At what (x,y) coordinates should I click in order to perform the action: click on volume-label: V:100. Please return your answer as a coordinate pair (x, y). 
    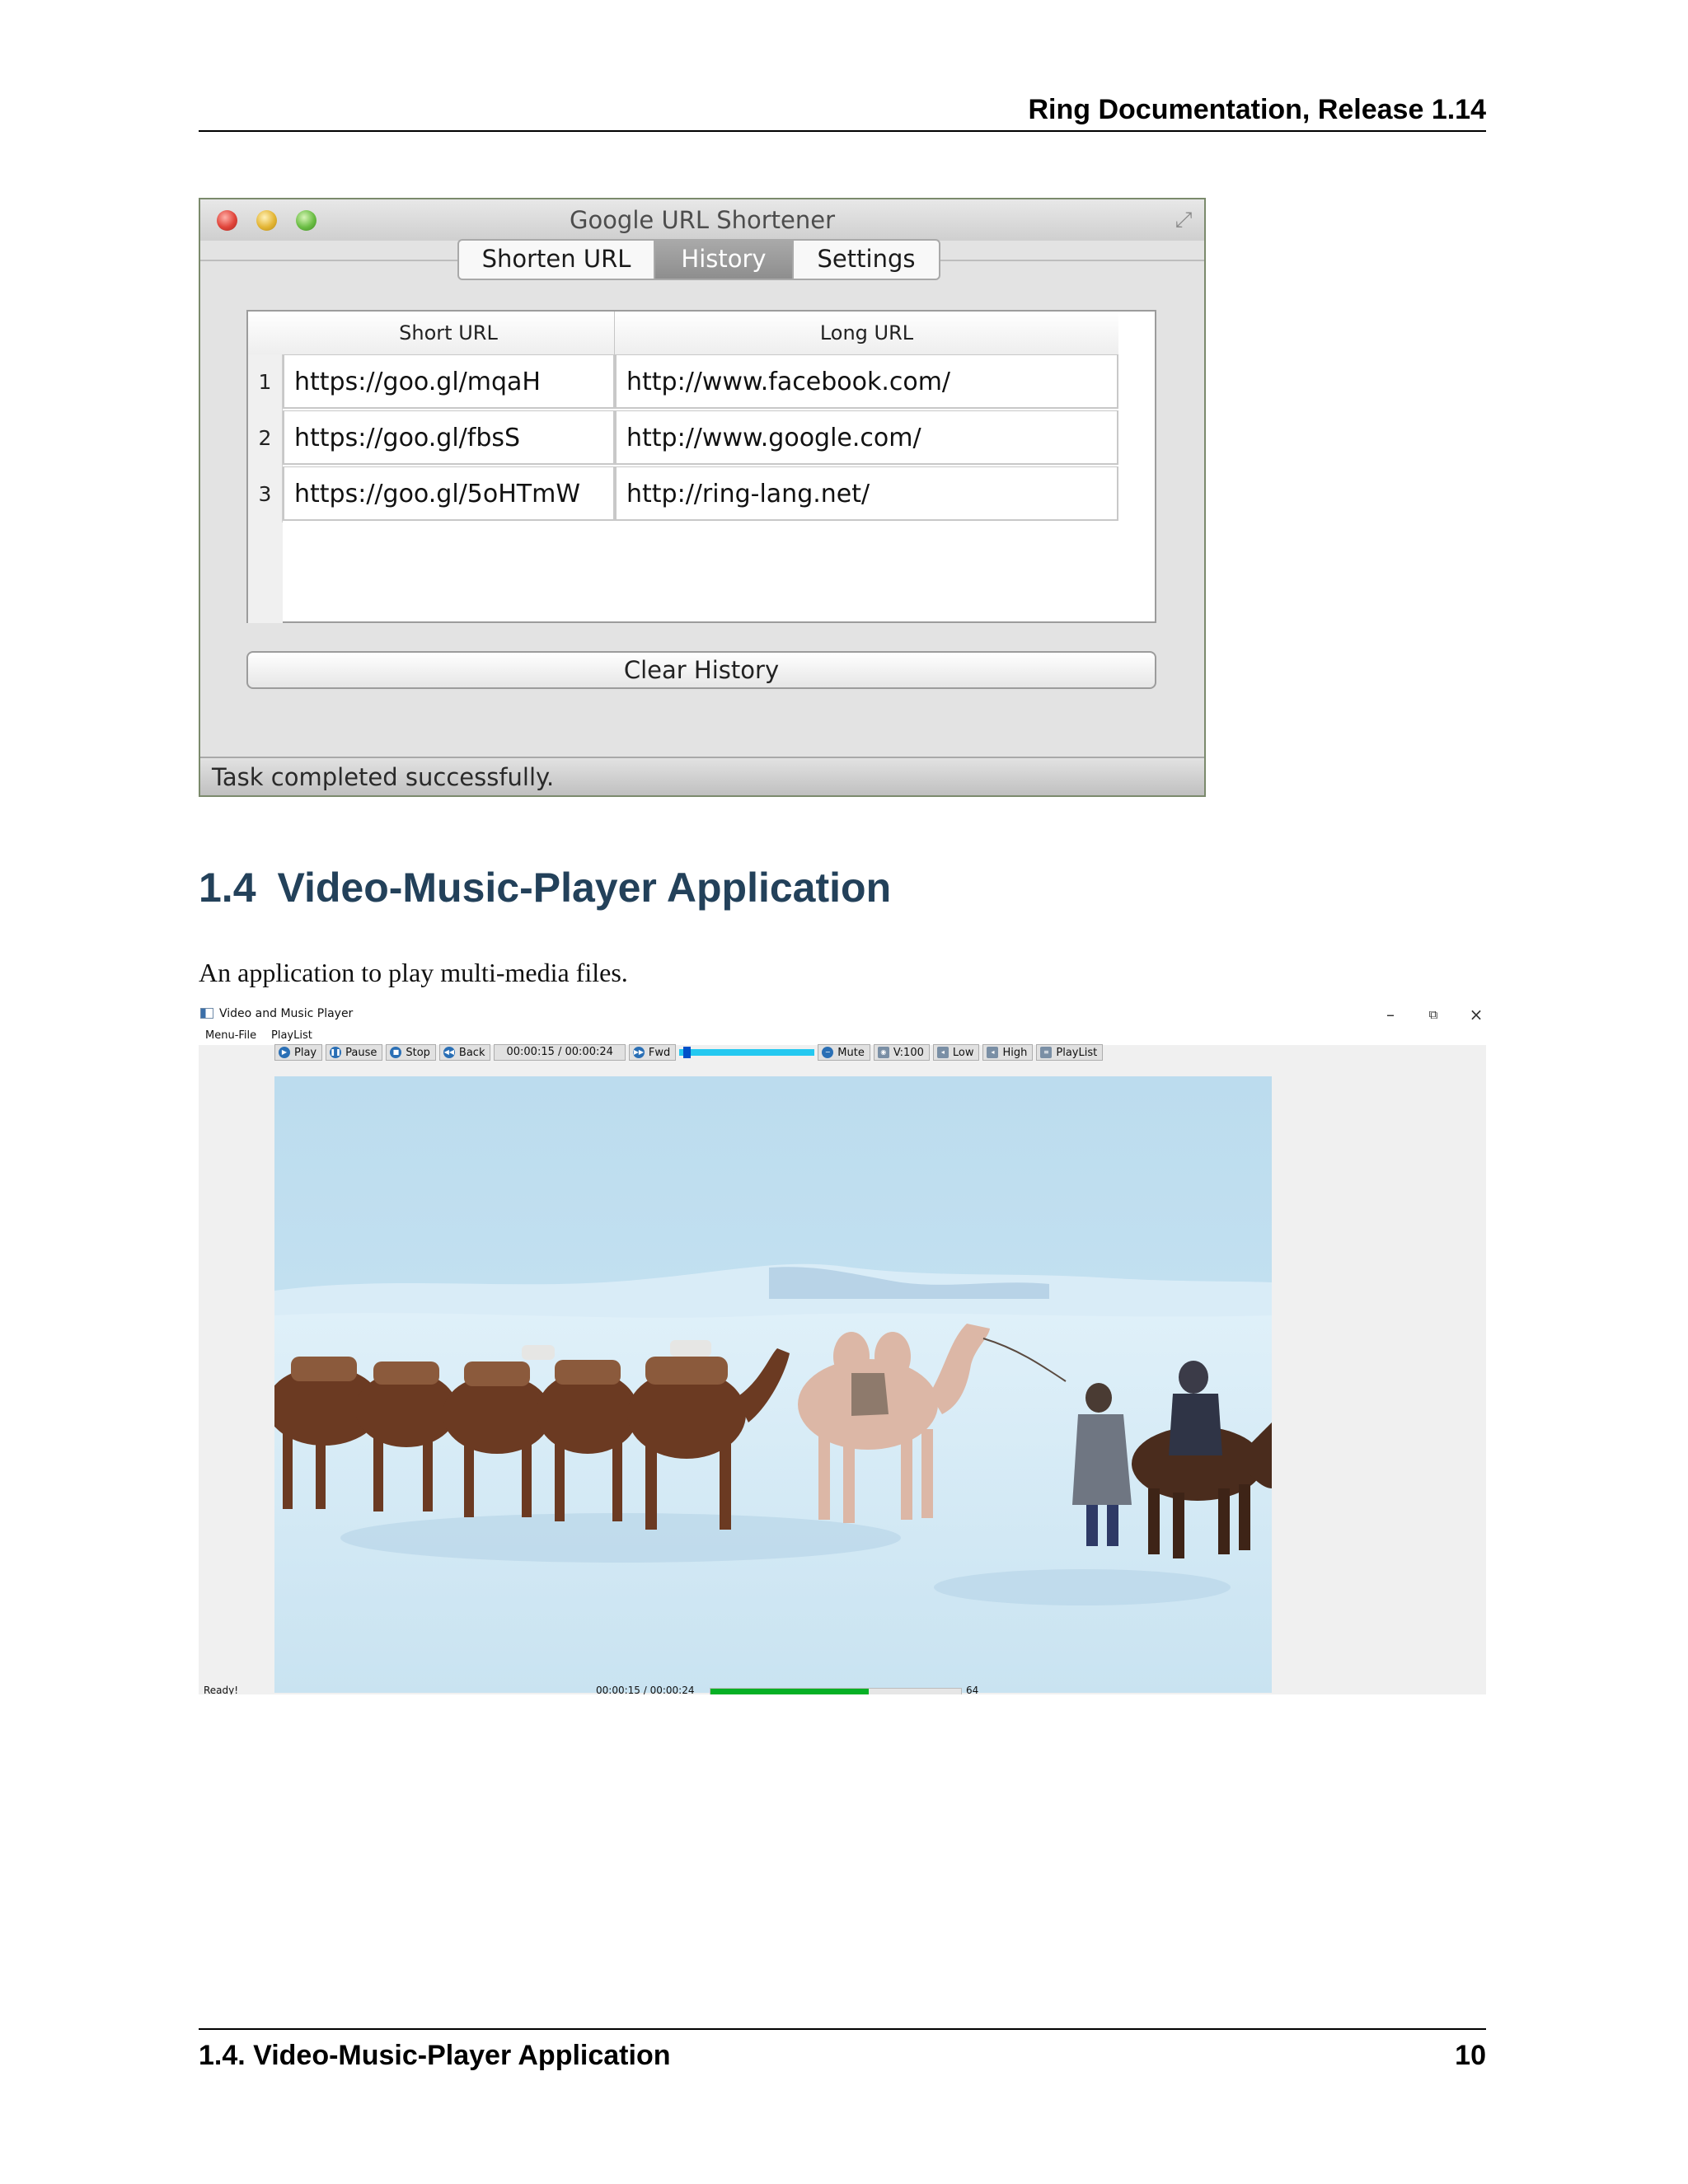
    Looking at the image, I should click on (909, 1052).